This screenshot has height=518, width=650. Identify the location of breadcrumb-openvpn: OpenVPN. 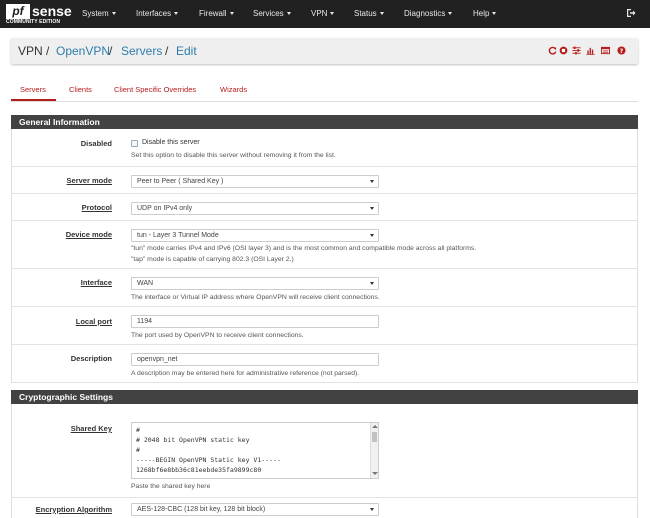
(83, 51).